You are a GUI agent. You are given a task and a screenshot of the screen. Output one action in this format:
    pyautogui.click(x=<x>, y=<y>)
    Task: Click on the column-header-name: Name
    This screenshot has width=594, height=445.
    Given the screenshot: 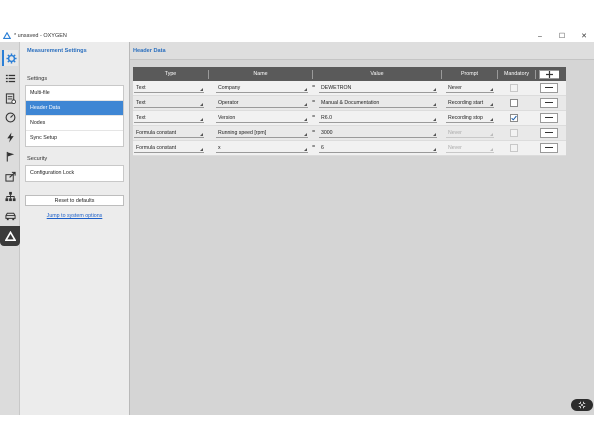 What is the action you would take?
    pyautogui.click(x=261, y=74)
    